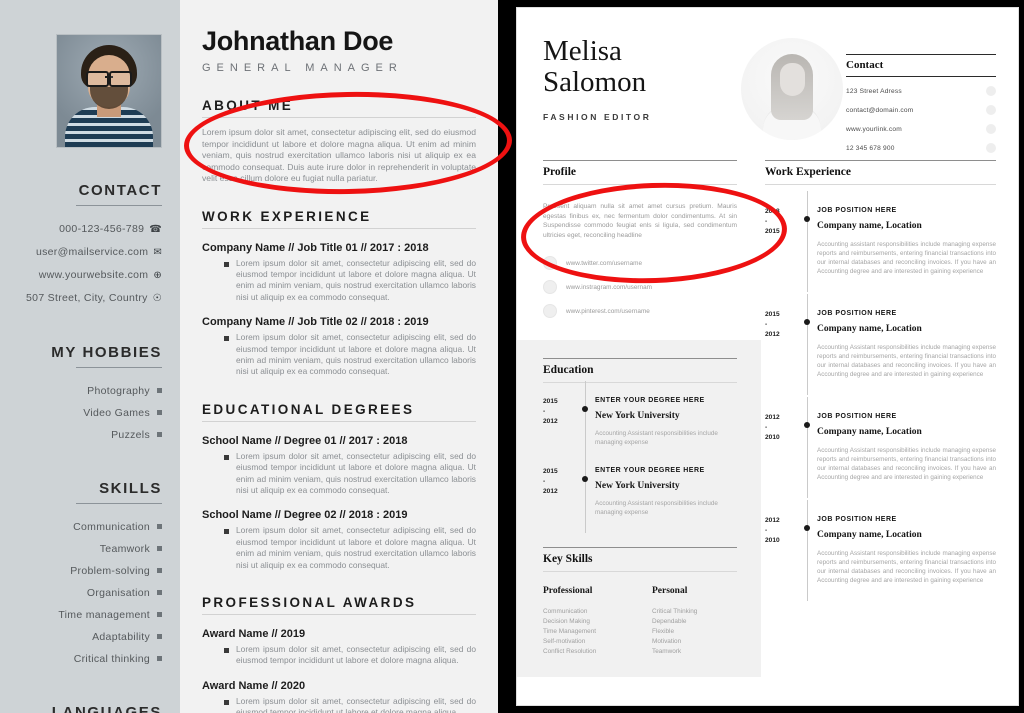 The height and width of the screenshot is (713, 1024). Describe the element at coordinates (64, 352) in the screenshot. I see `hobbies-heading-word1: MY` at that location.